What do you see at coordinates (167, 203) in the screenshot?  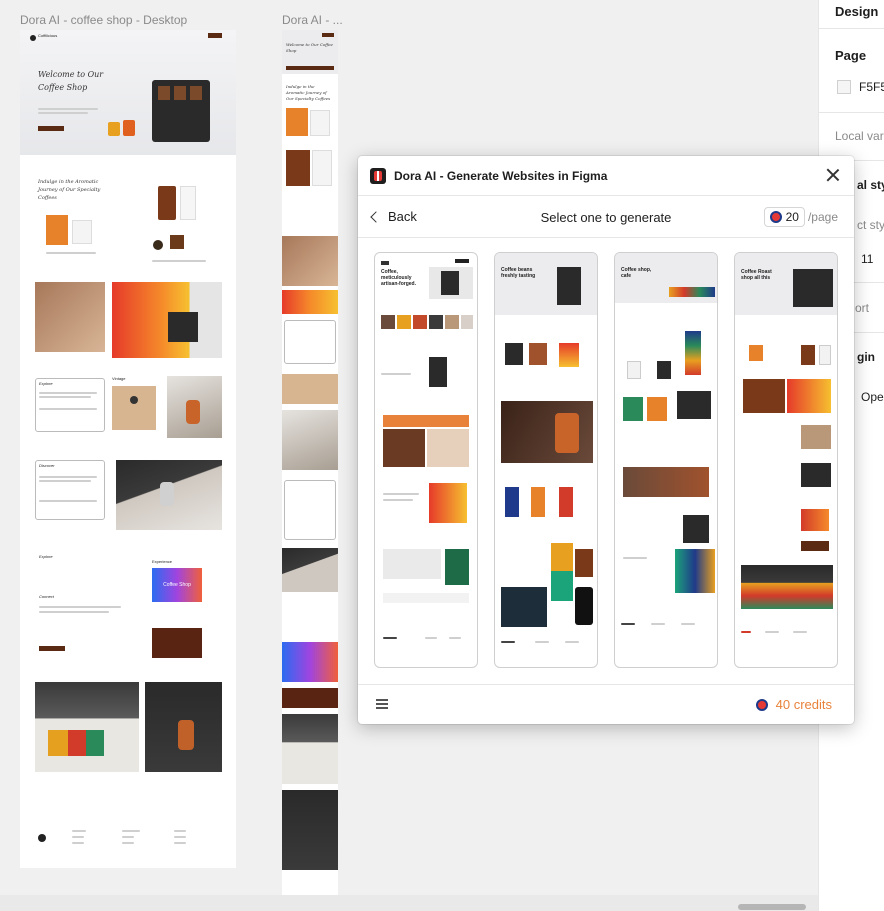 I see `cup-image` at bounding box center [167, 203].